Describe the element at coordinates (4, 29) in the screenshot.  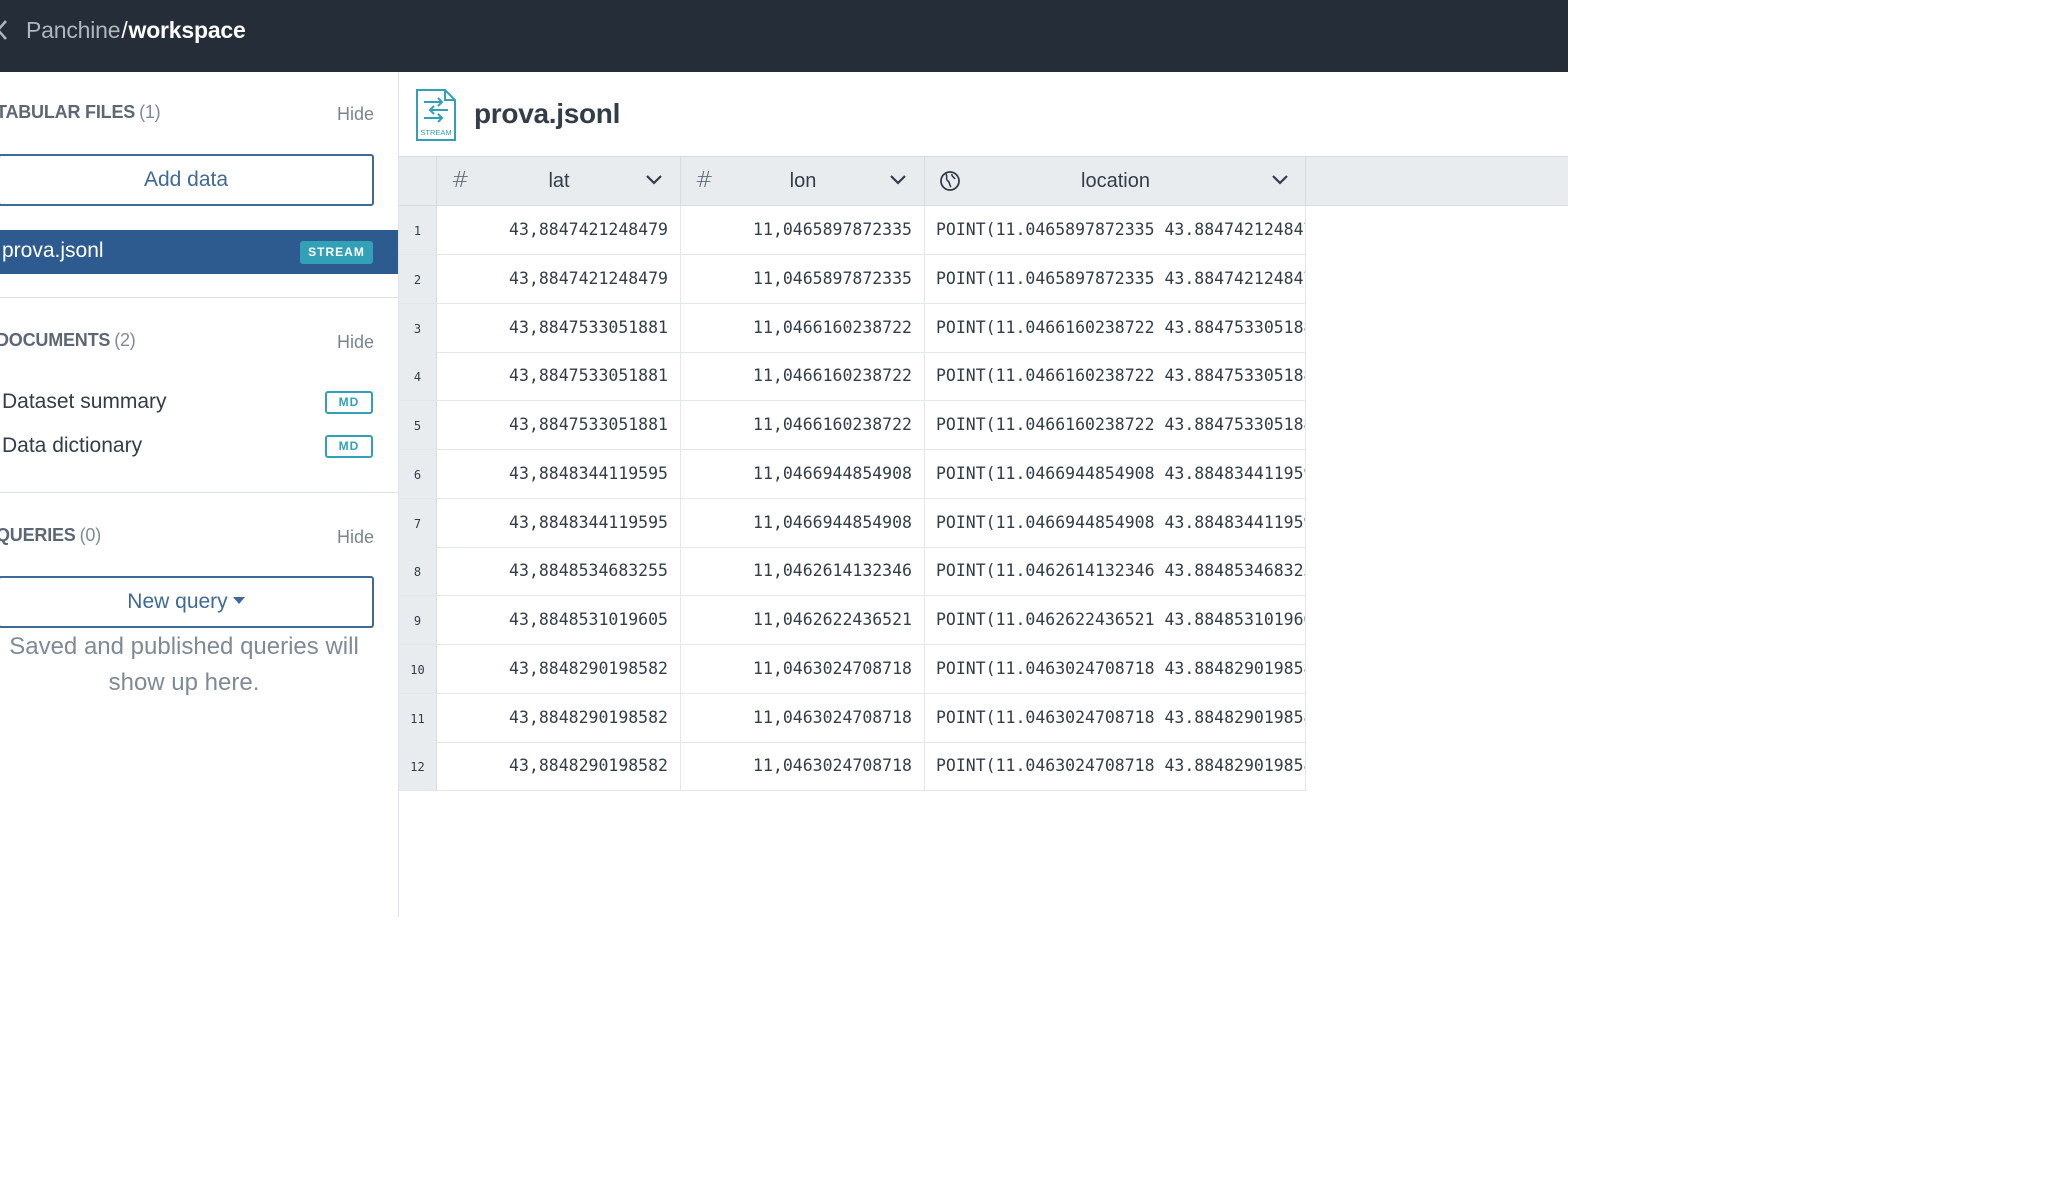
I see `back-chevron-icon` at that location.